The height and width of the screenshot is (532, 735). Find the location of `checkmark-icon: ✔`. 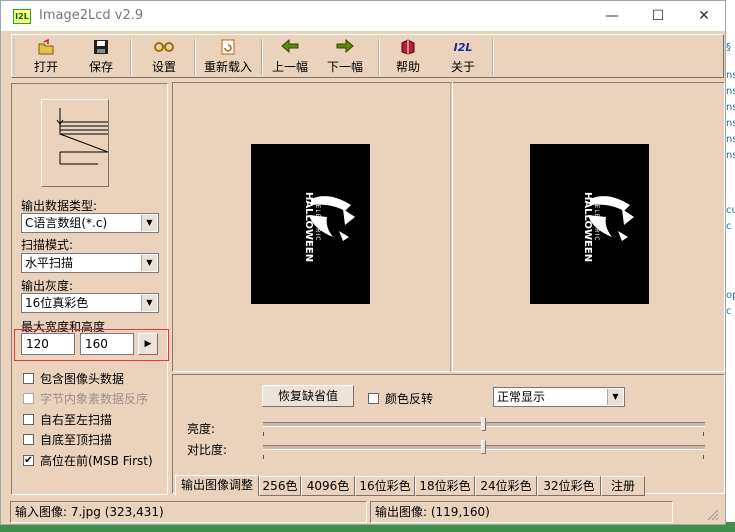

checkmark-icon: ✔ is located at coordinates (28, 460).